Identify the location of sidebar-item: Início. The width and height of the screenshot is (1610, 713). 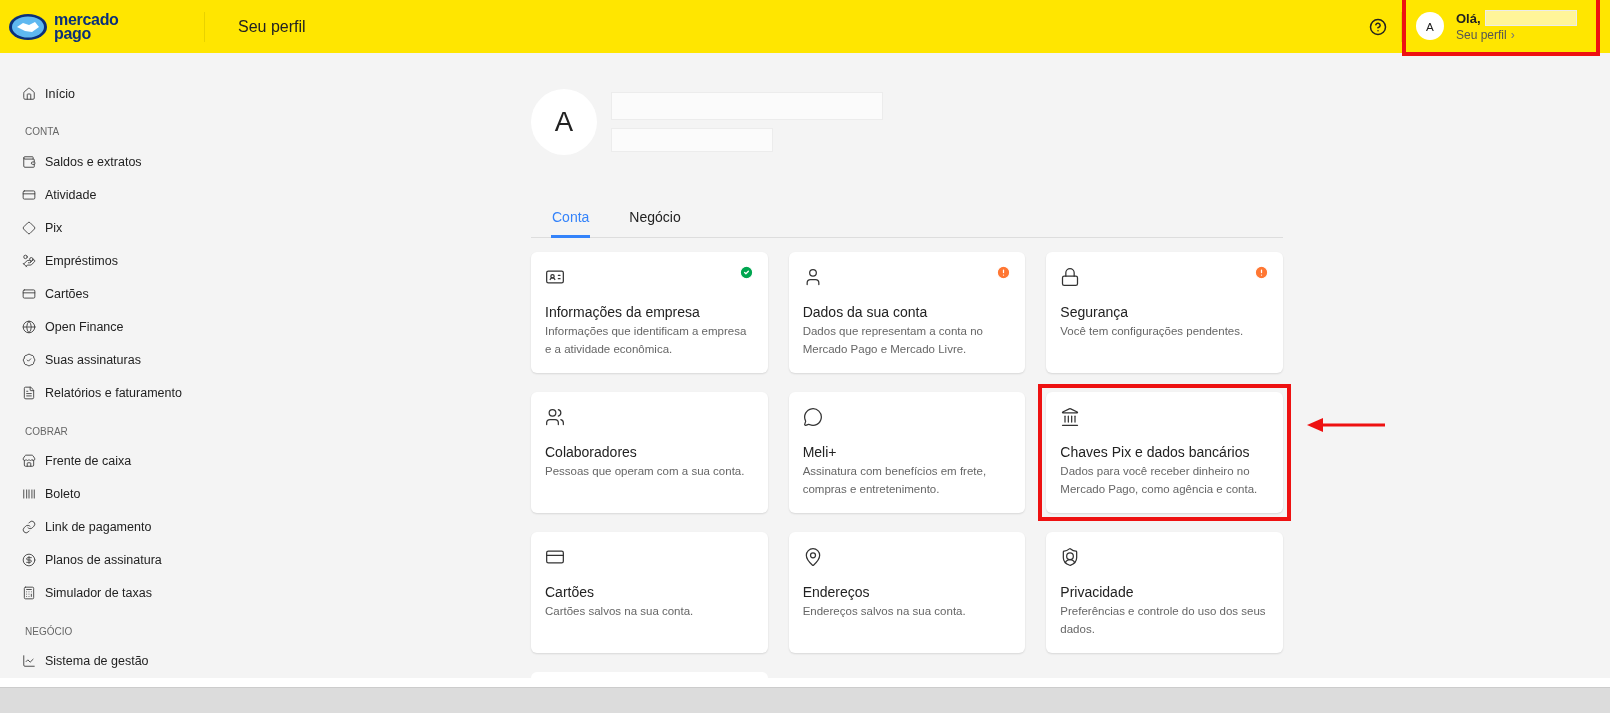
(161, 94).